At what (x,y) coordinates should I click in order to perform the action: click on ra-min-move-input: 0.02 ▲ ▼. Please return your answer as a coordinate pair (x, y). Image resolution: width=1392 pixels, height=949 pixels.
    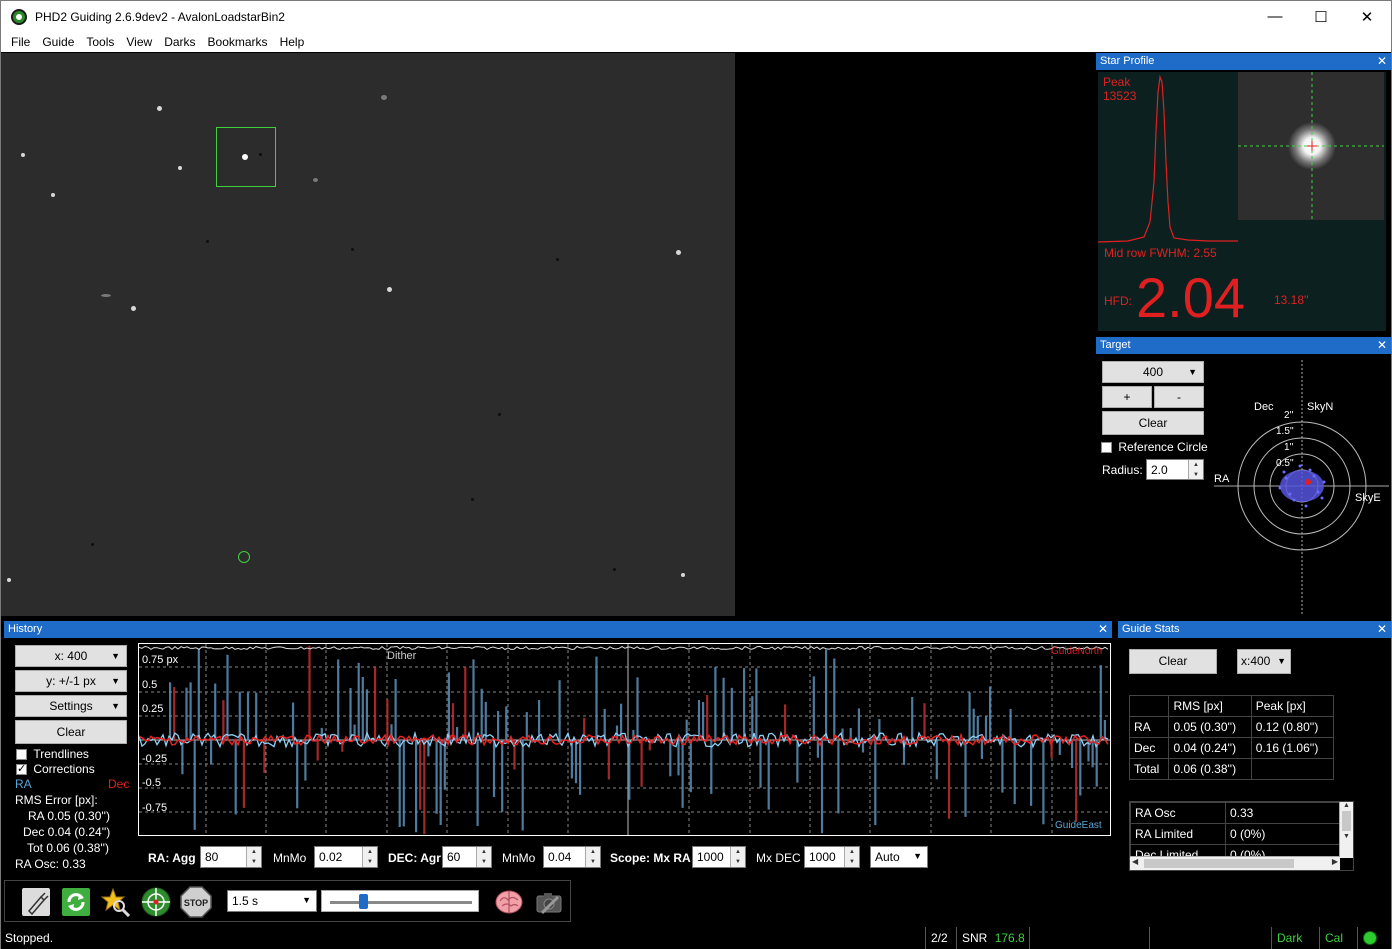
    Looking at the image, I should click on (346, 857).